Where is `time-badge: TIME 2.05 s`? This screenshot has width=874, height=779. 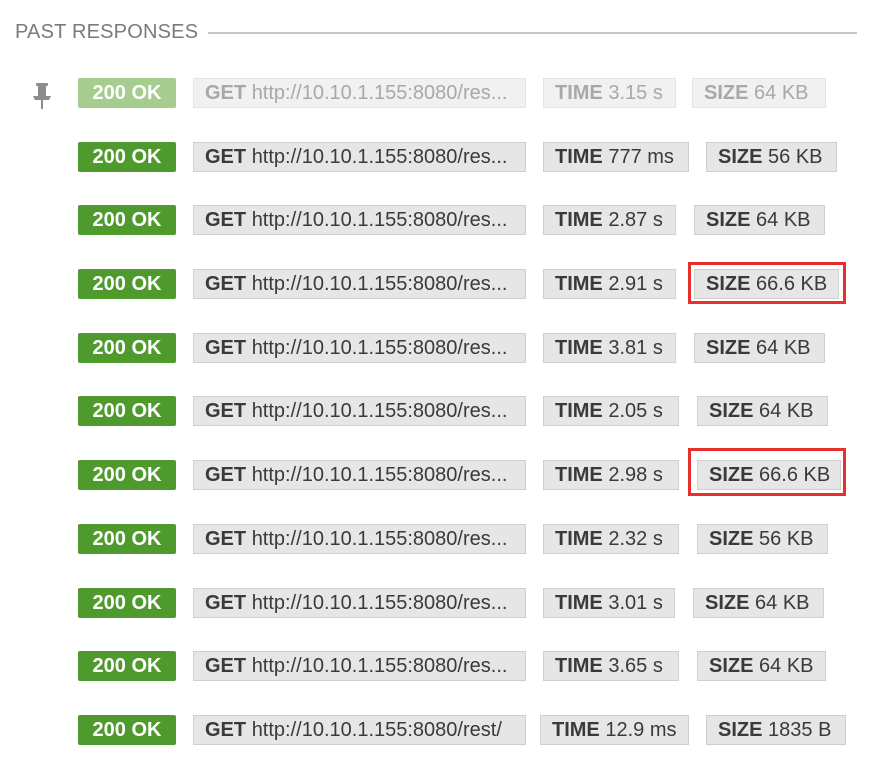
time-badge: TIME 2.05 s is located at coordinates (611, 411).